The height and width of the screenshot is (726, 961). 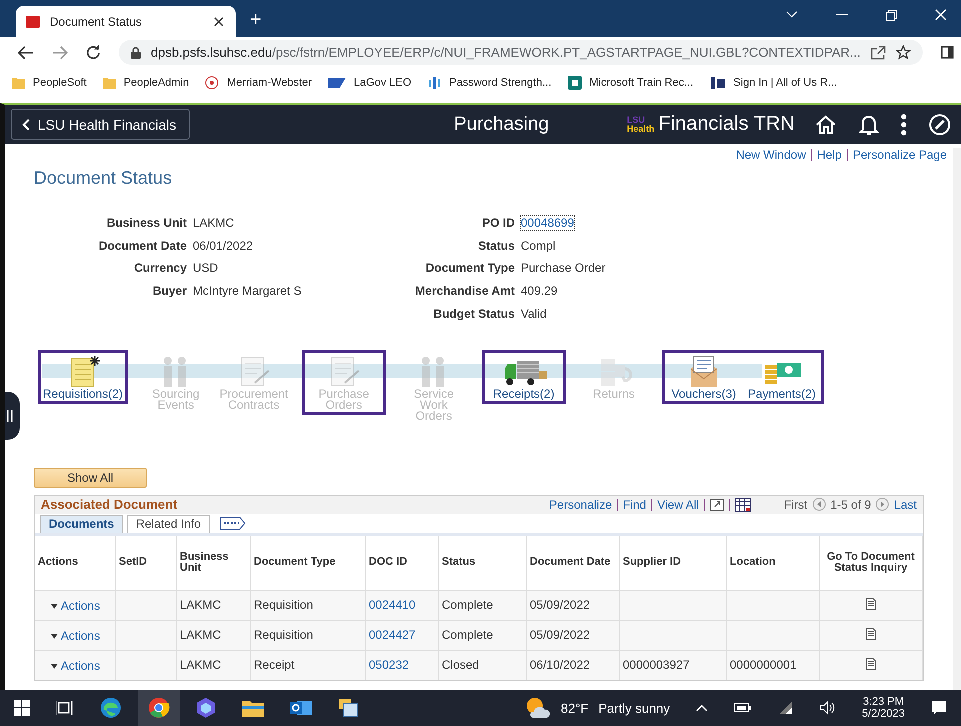 What do you see at coordinates (641, 125) in the screenshot?
I see `lsu-health-logo: LSU Health` at bounding box center [641, 125].